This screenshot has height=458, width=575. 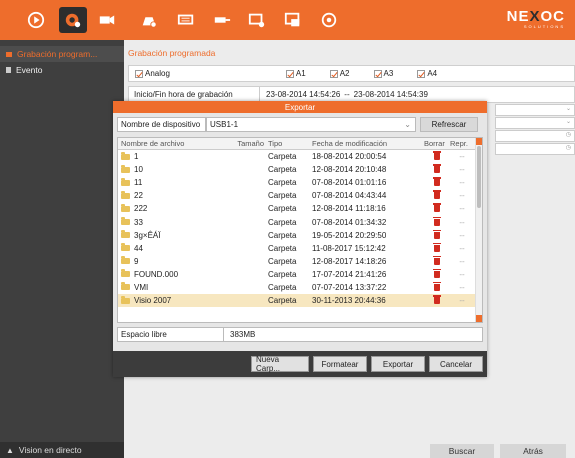 I want to click on channel-a4-checkbox: A4, so click(x=427, y=73).